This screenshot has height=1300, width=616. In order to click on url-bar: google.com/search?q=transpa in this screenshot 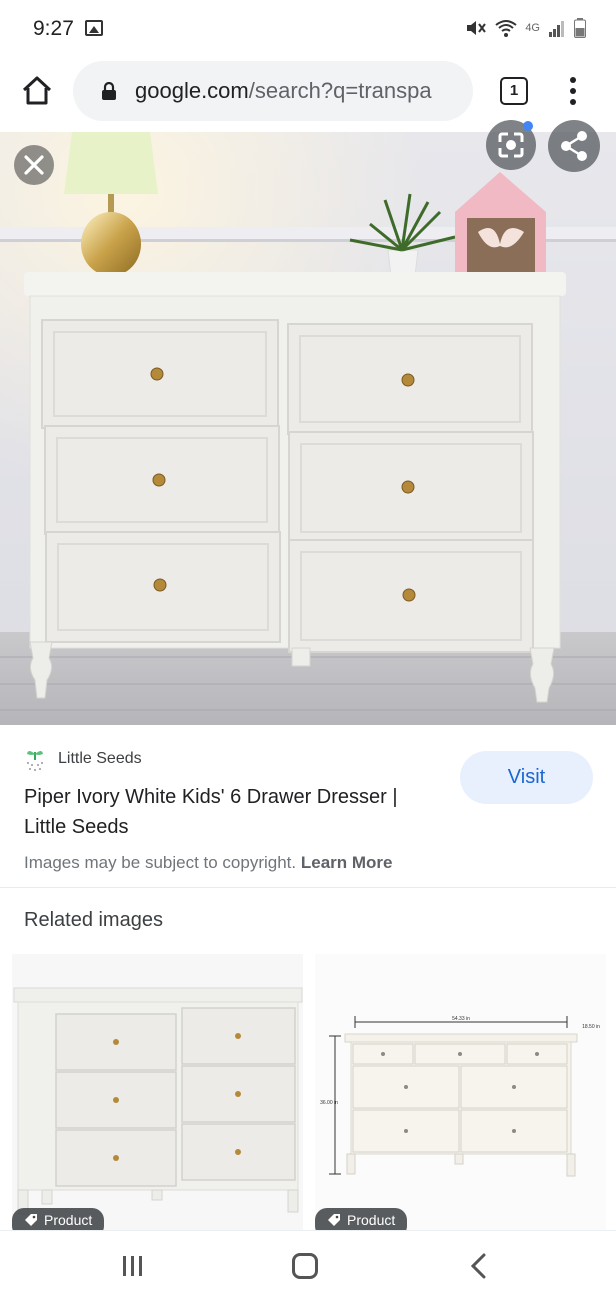, I will do `click(273, 91)`.